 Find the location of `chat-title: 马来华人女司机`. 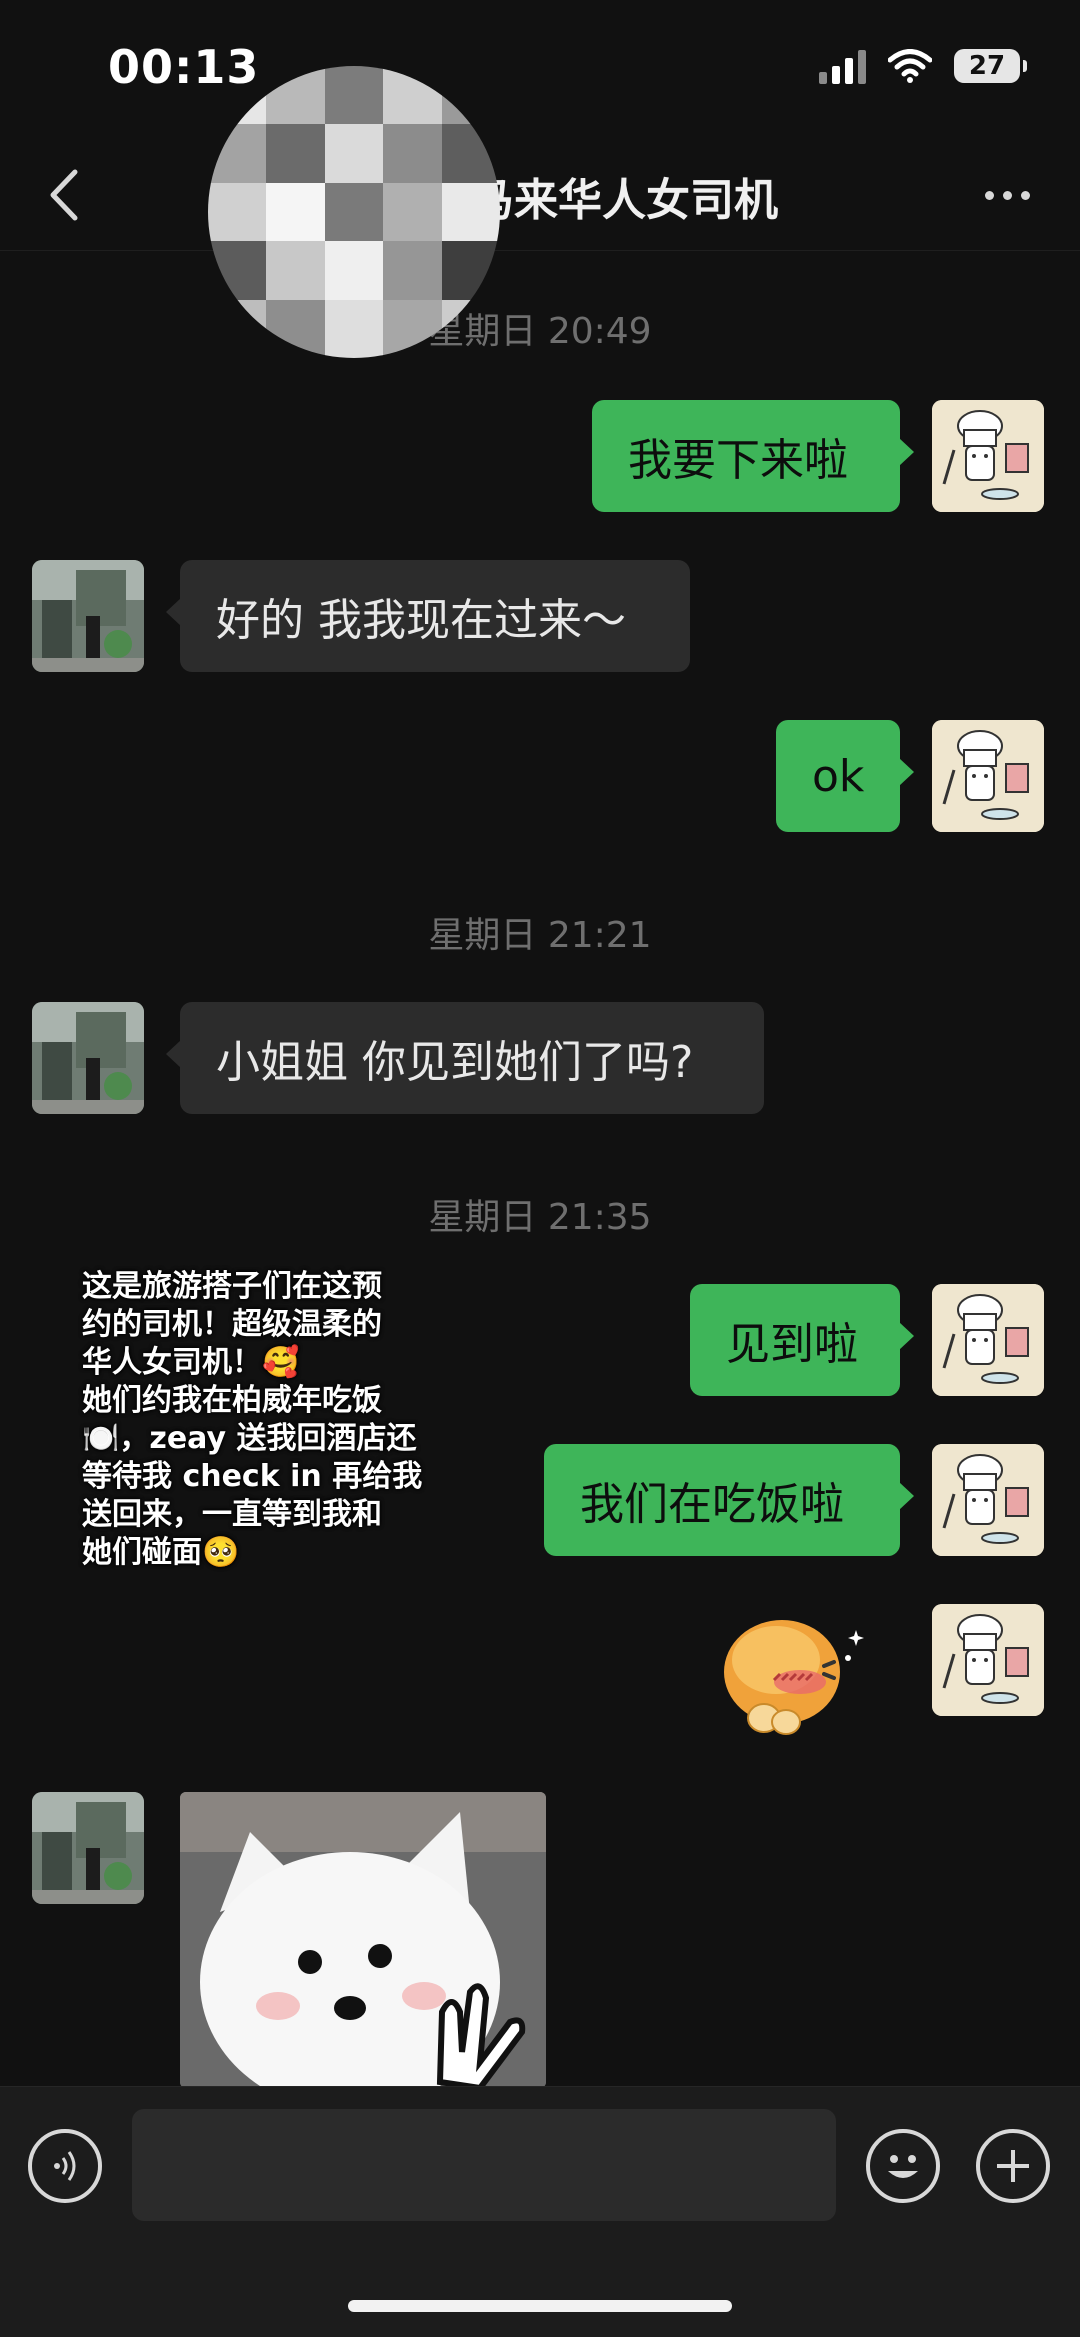

chat-title: 马来华人女司机 is located at coordinates (624, 200).